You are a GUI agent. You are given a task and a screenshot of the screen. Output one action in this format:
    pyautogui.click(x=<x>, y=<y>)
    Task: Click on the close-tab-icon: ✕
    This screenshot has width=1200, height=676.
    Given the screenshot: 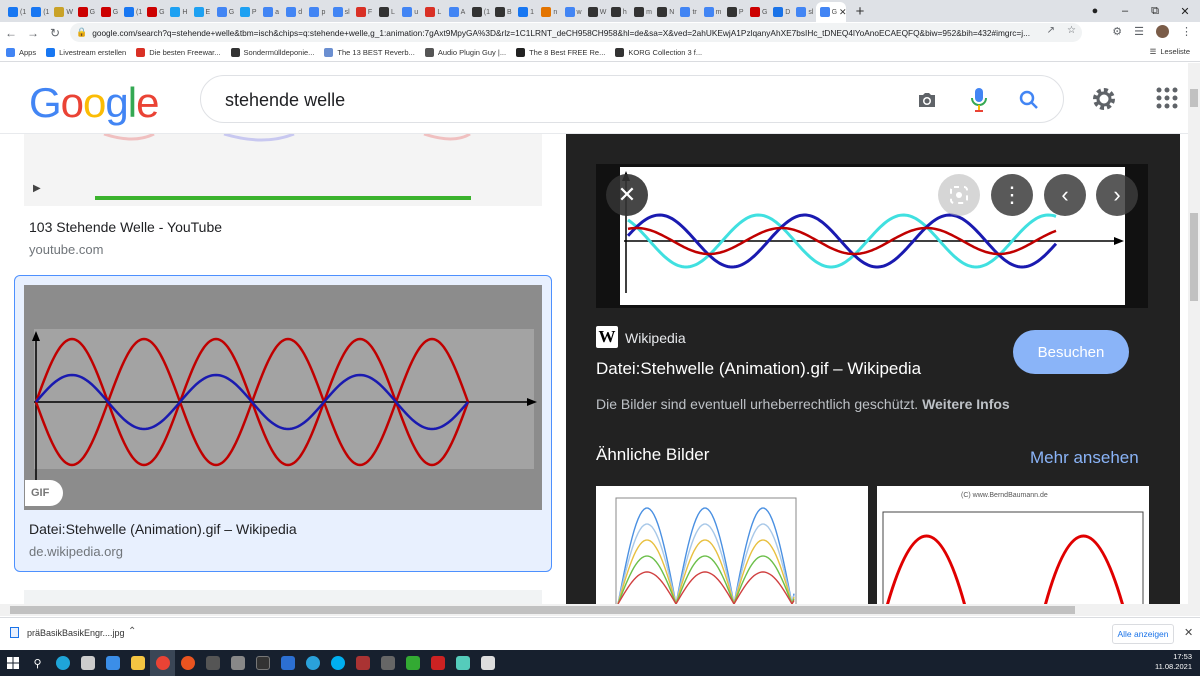 What is the action you would take?
    pyautogui.click(x=842, y=12)
    